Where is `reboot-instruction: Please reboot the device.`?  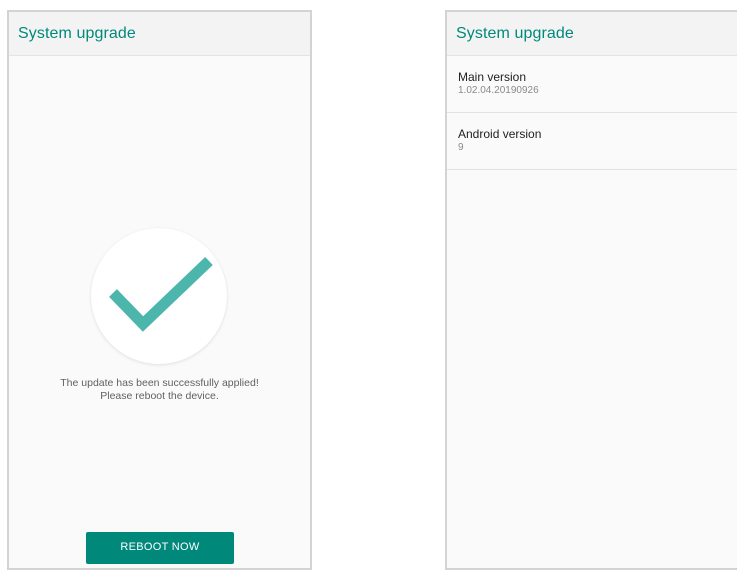 reboot-instruction: Please reboot the device. is located at coordinates (159, 396).